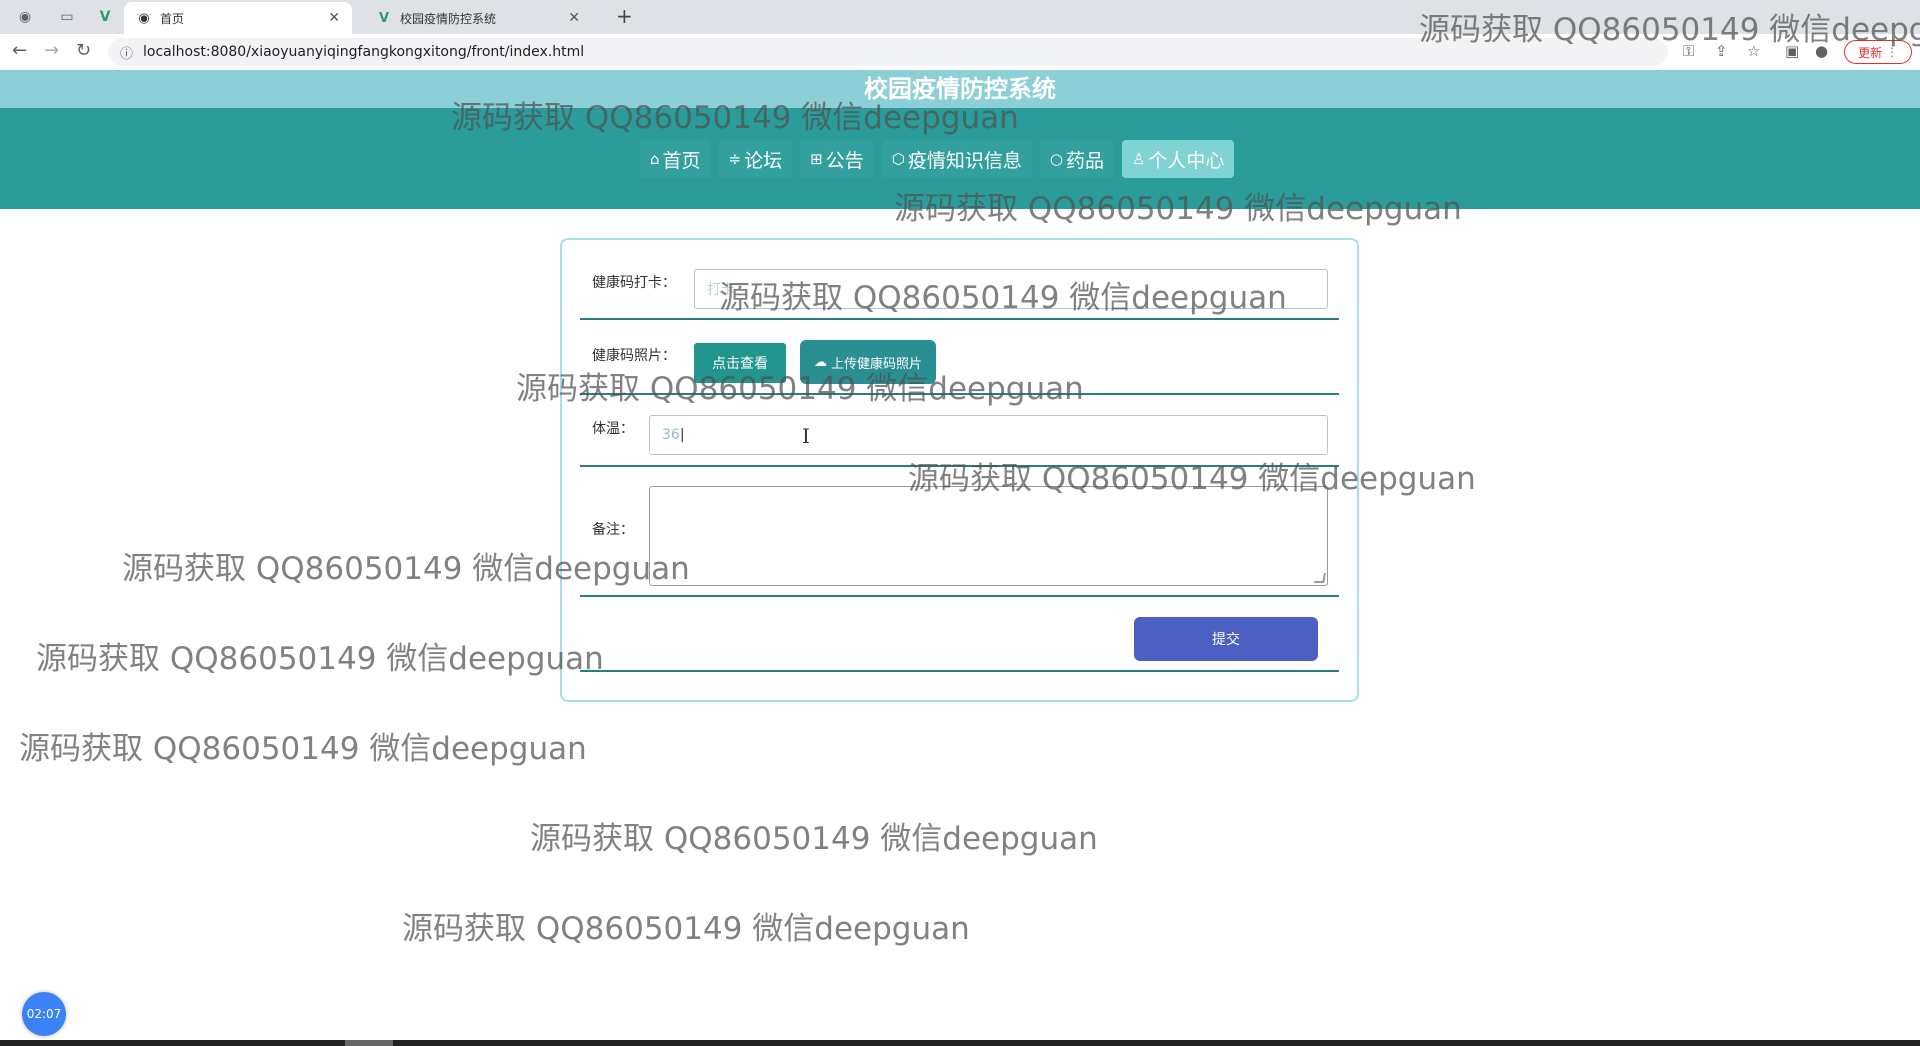  Describe the element at coordinates (763, 160) in the screenshot. I see `nav-label: 论坛` at that location.